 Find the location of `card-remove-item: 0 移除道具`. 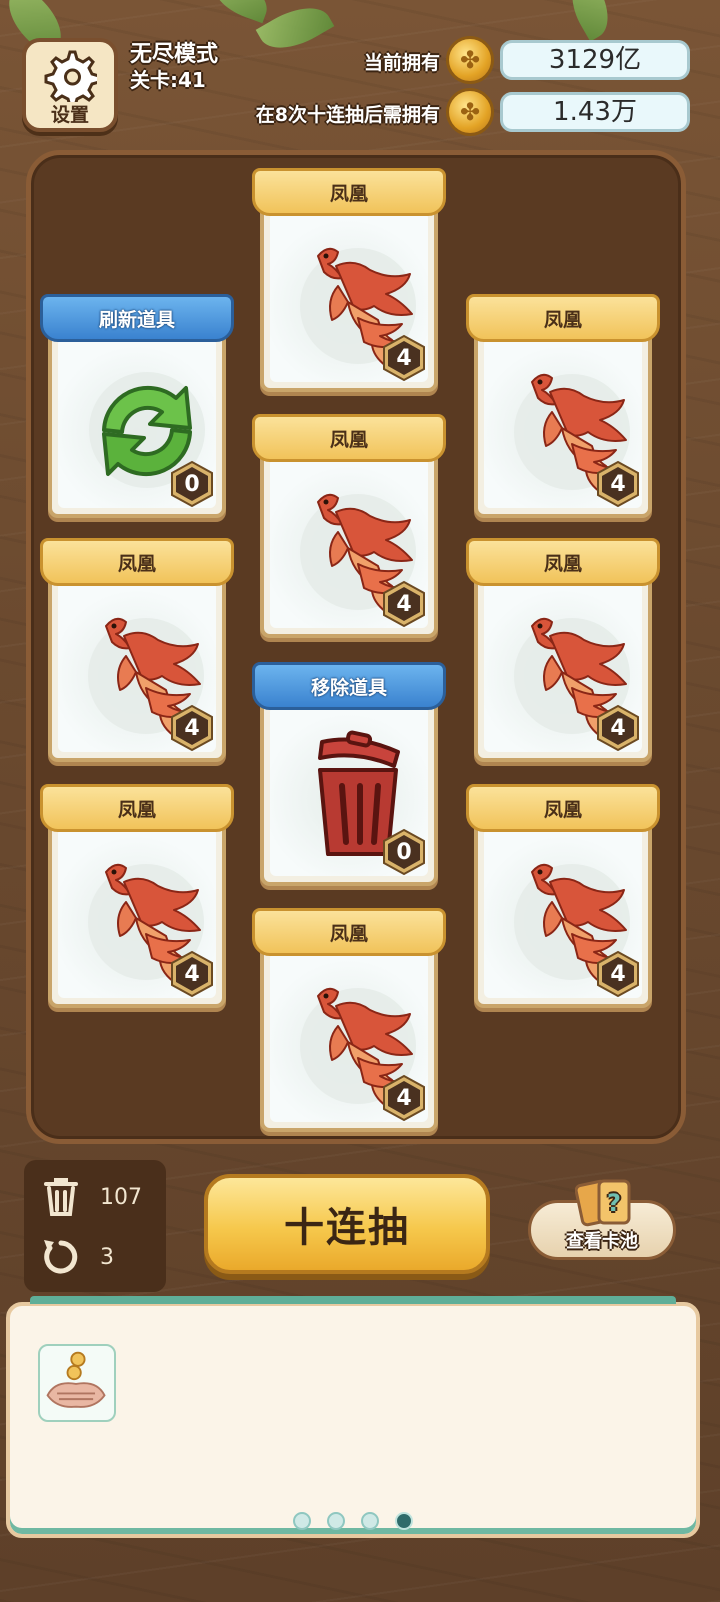

card-remove-item: 0 移除道具 is located at coordinates (349, 772).